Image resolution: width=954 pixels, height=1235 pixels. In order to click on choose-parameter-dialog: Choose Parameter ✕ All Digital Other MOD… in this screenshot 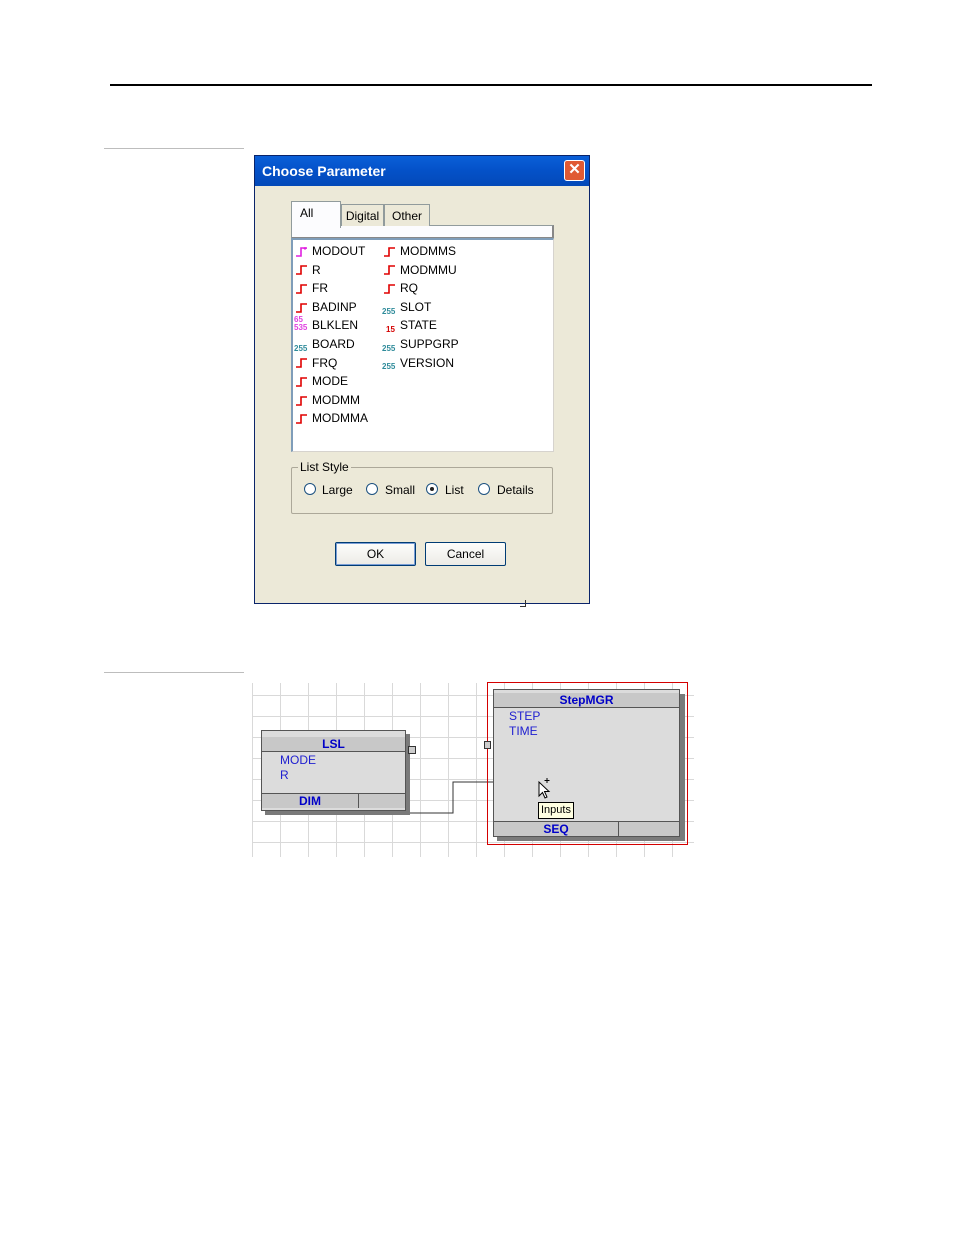, I will do `click(422, 379)`.